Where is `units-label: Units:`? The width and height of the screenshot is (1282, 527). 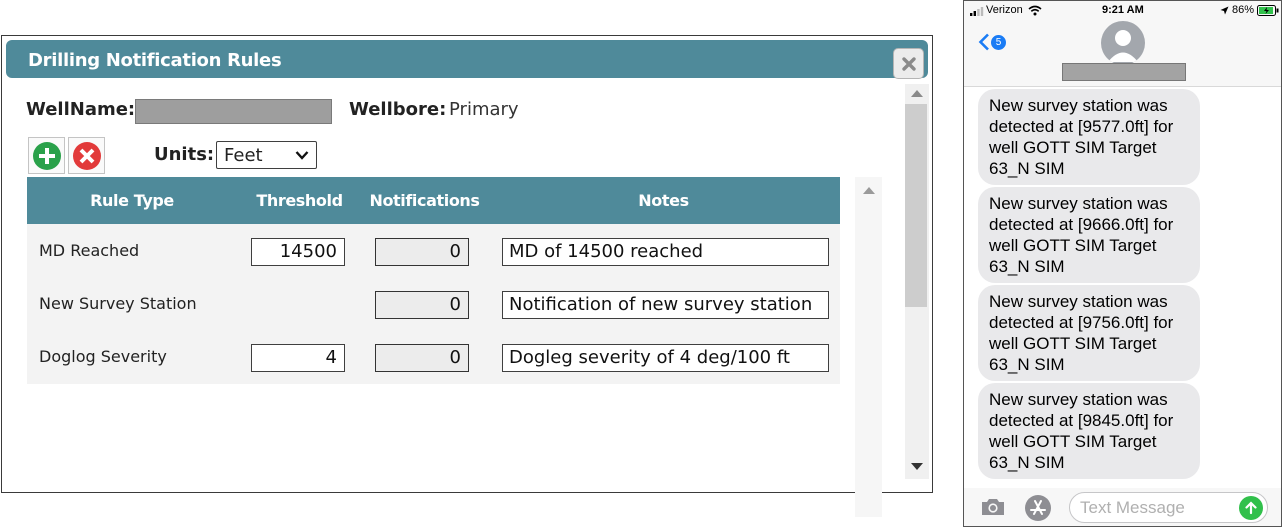
units-label: Units: is located at coordinates (184, 154).